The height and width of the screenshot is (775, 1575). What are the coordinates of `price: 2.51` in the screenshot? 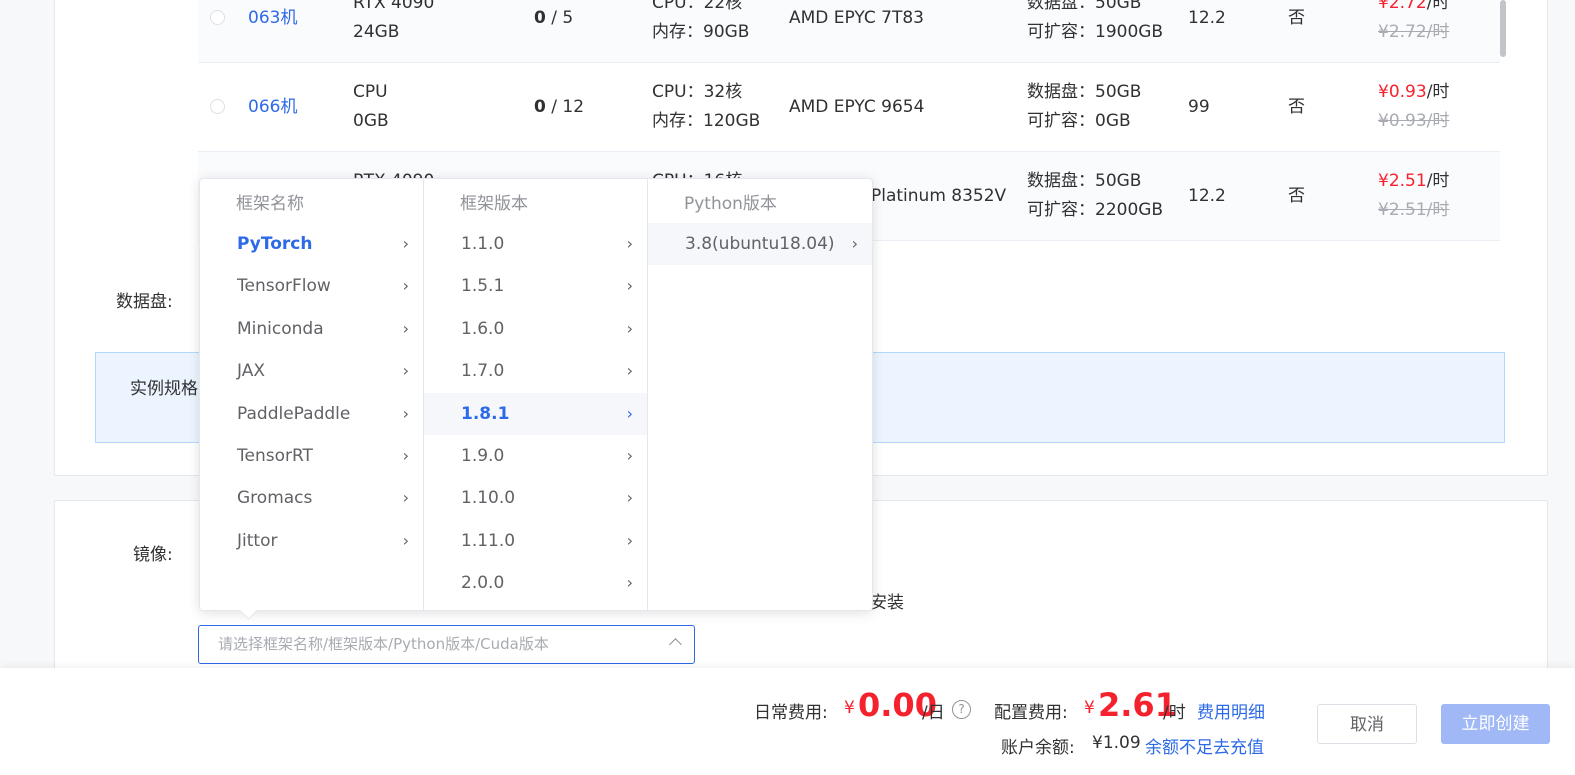 It's located at (1407, 181).